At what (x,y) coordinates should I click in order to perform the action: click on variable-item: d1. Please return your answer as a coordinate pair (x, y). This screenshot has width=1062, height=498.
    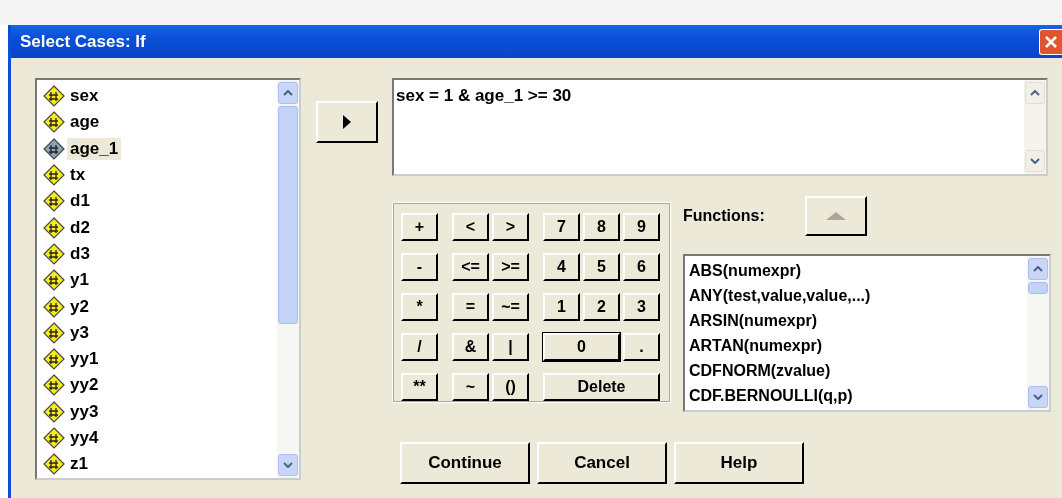
    Looking at the image, I should click on (160, 201).